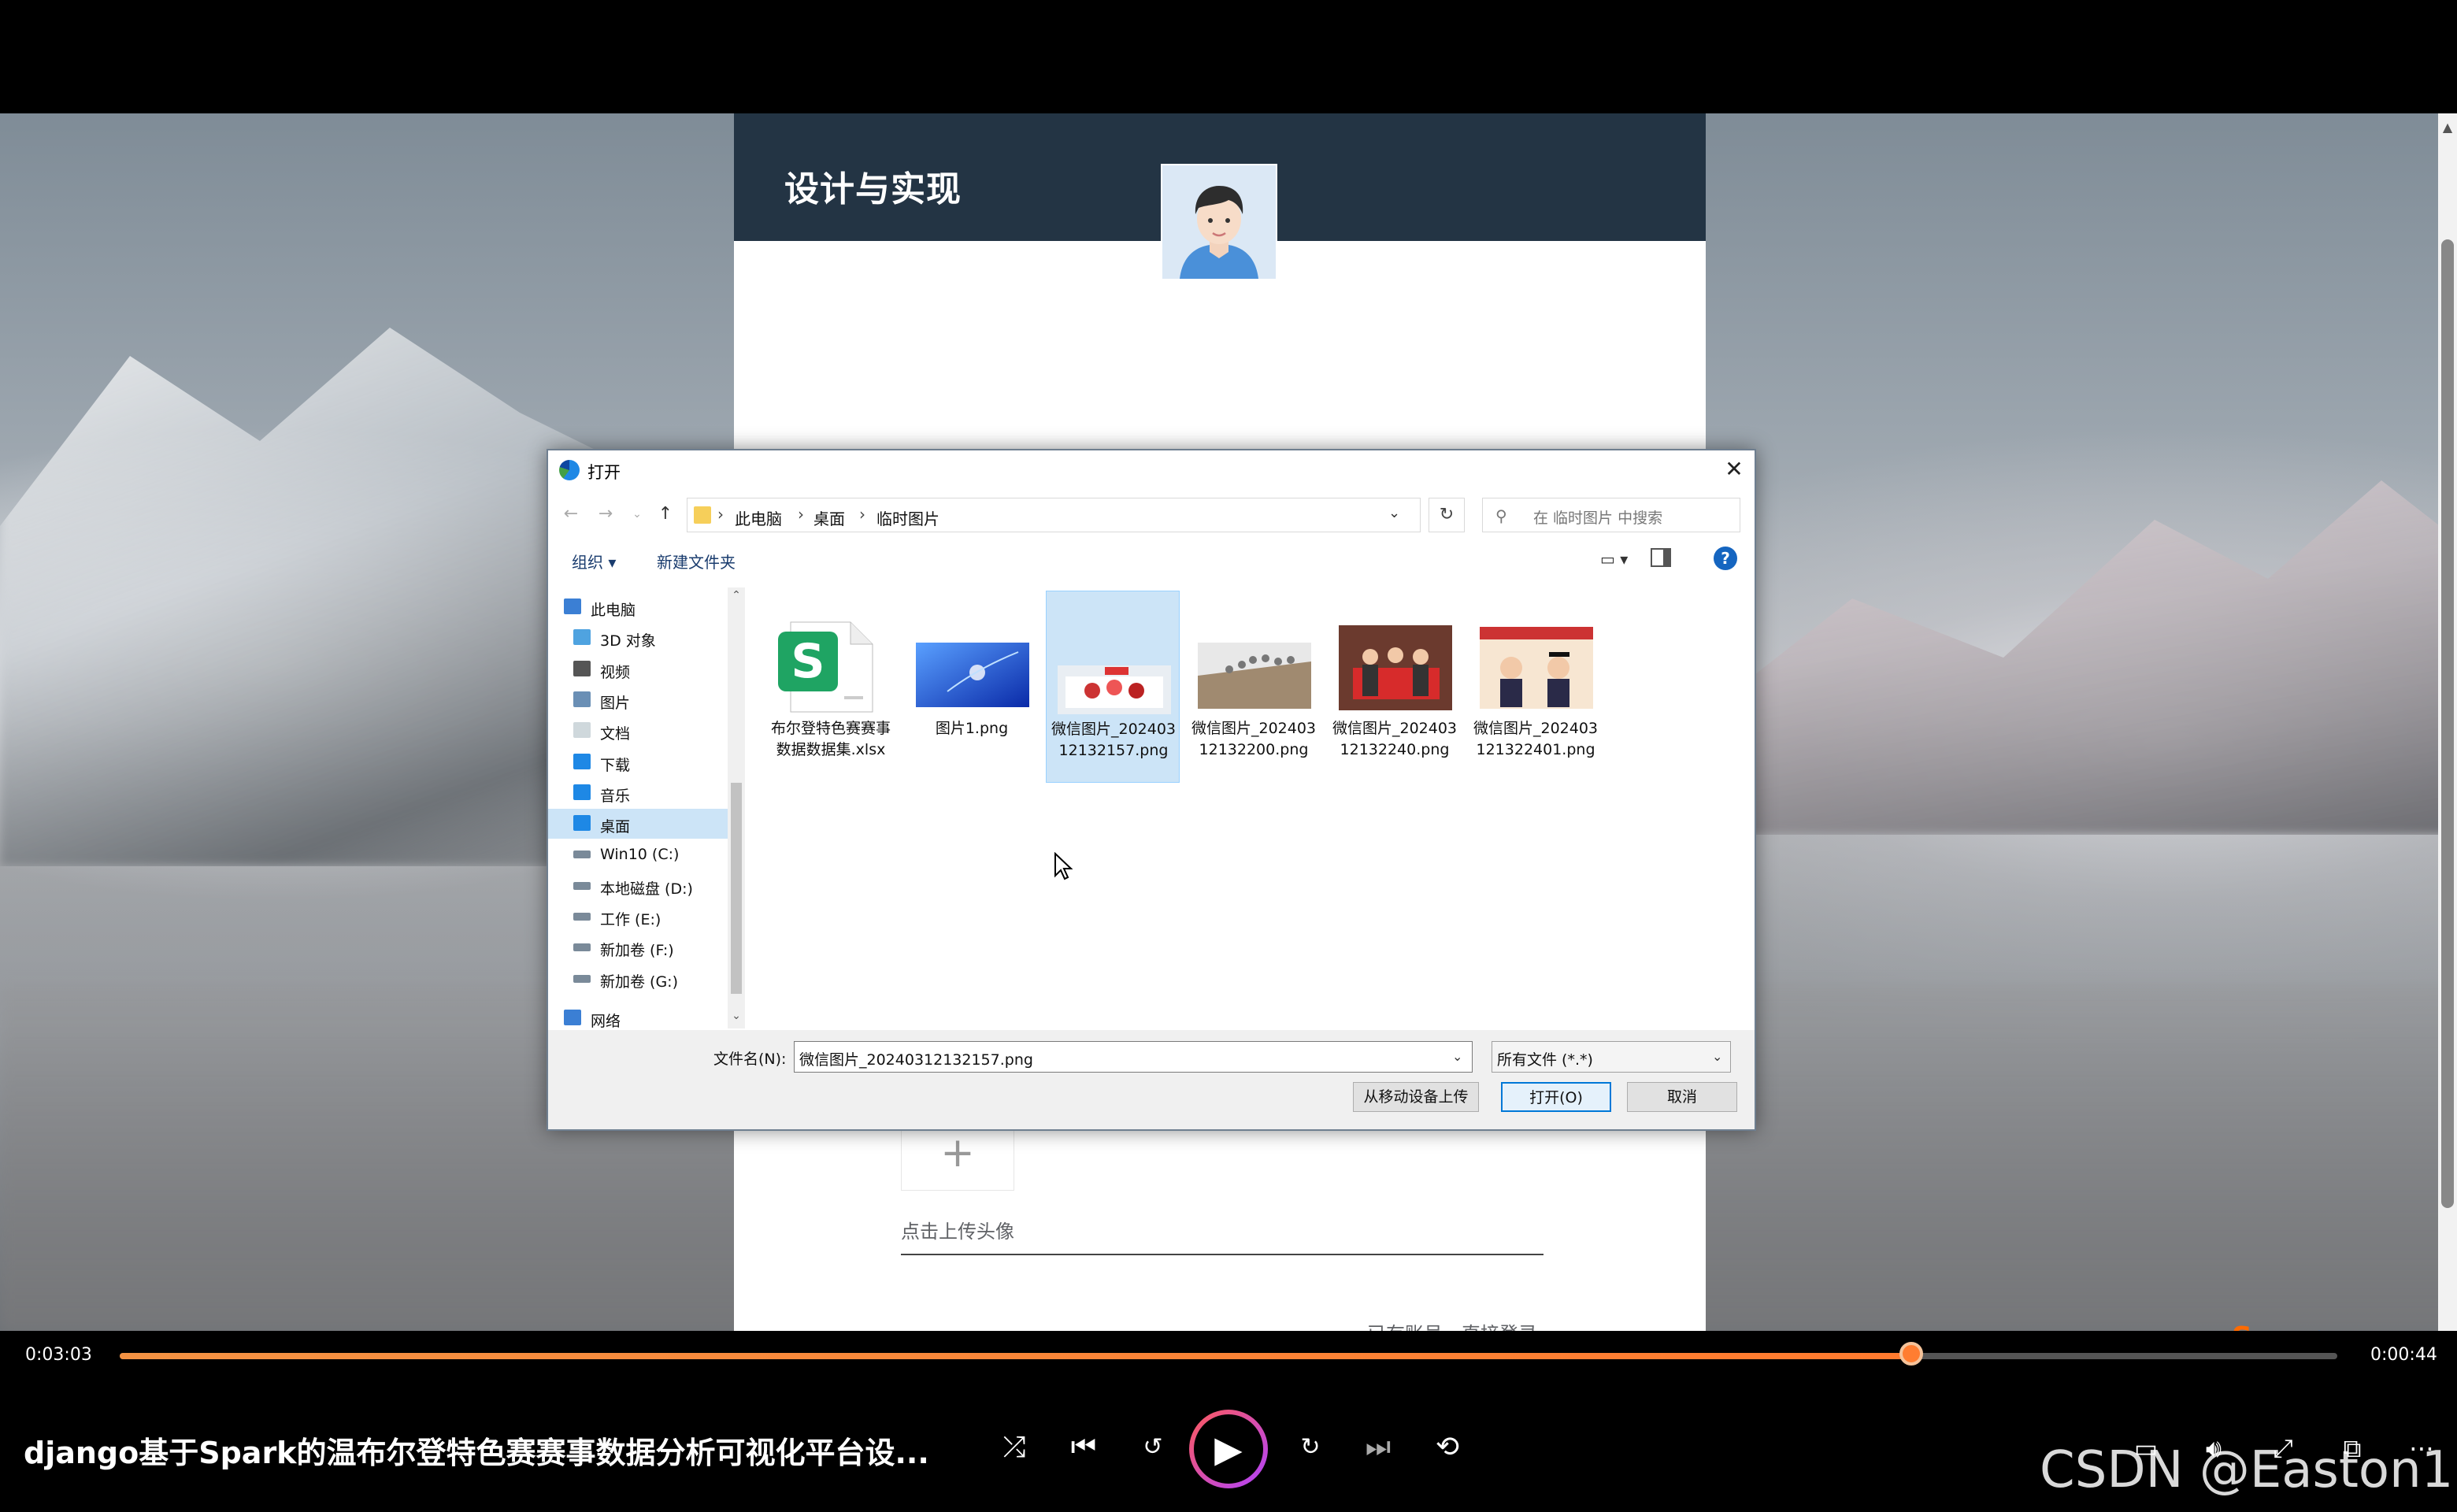  What do you see at coordinates (638, 947) in the screenshot?
I see `nav-item: 新加卷 (F:)` at bounding box center [638, 947].